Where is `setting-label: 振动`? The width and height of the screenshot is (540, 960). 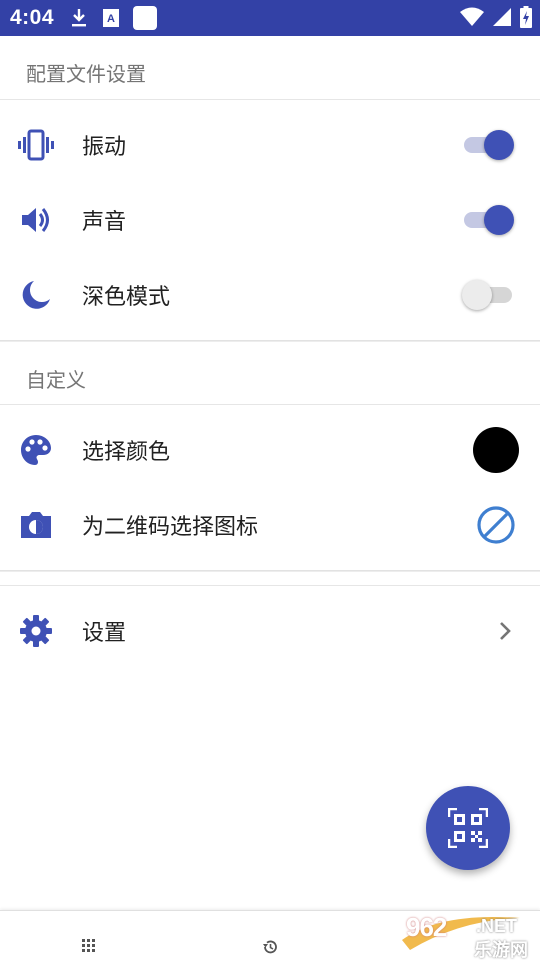
setting-label: 振动 is located at coordinates (104, 147).